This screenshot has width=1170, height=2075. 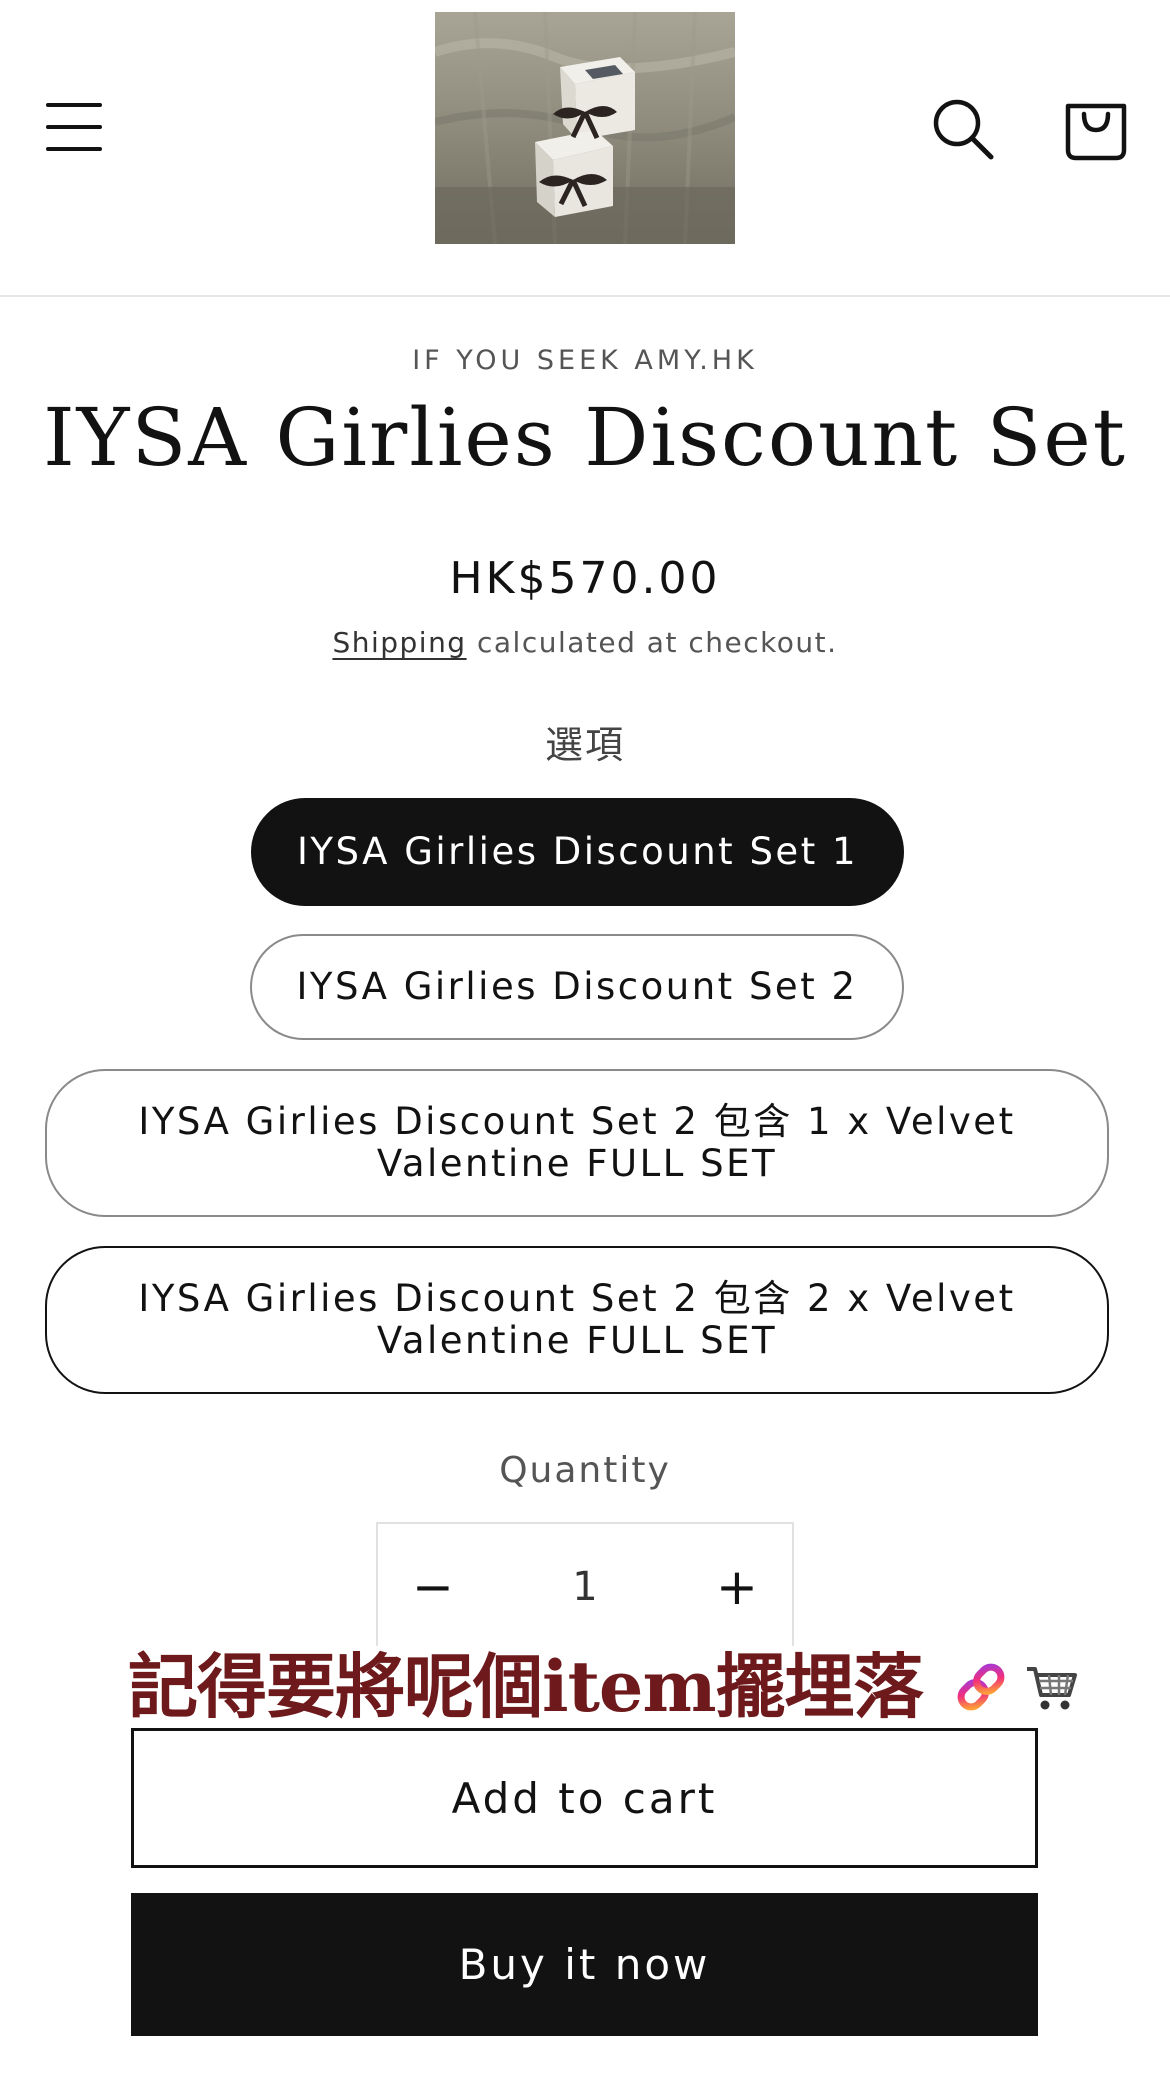 What do you see at coordinates (585, 360) in the screenshot?
I see `product-vendor: IF YOU SEEK AMY.HK` at bounding box center [585, 360].